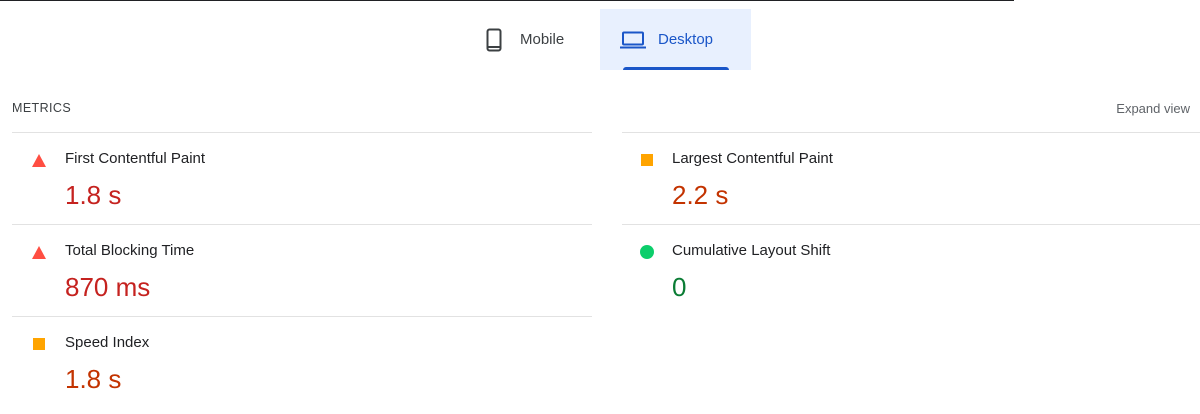  I want to click on tab-desktop: Desktop, so click(675, 39).